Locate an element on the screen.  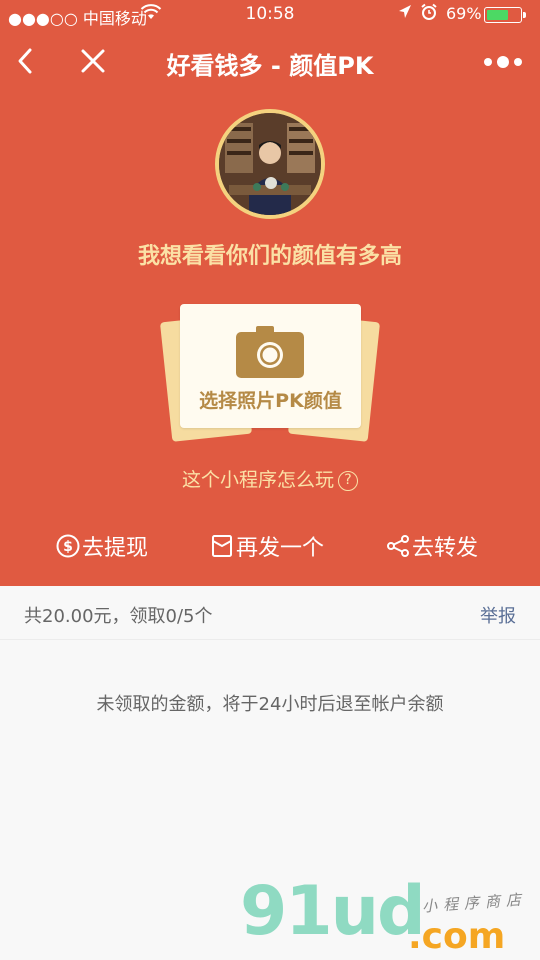
report-link: 举报 is located at coordinates (498, 615).